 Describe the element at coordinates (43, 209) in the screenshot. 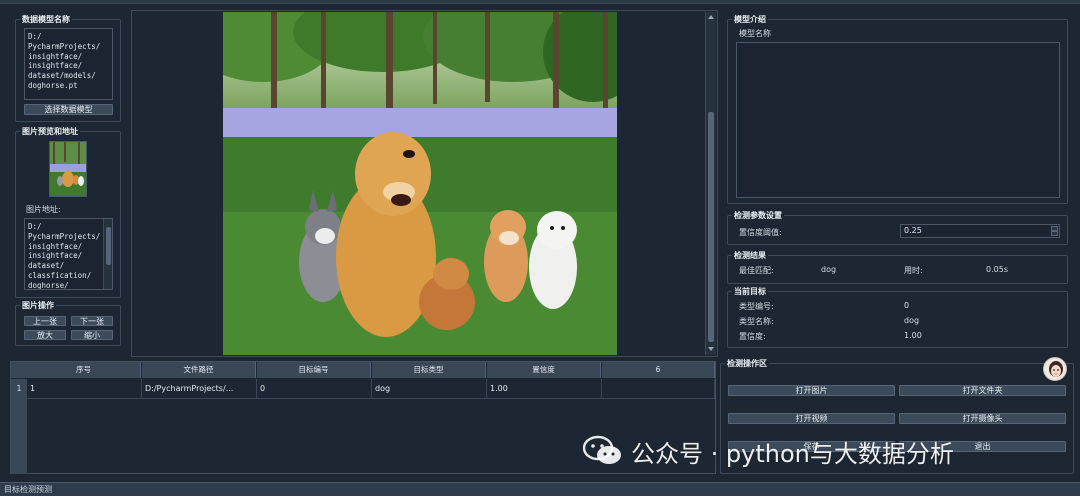

I see `image-address-label: 图片地址:` at that location.